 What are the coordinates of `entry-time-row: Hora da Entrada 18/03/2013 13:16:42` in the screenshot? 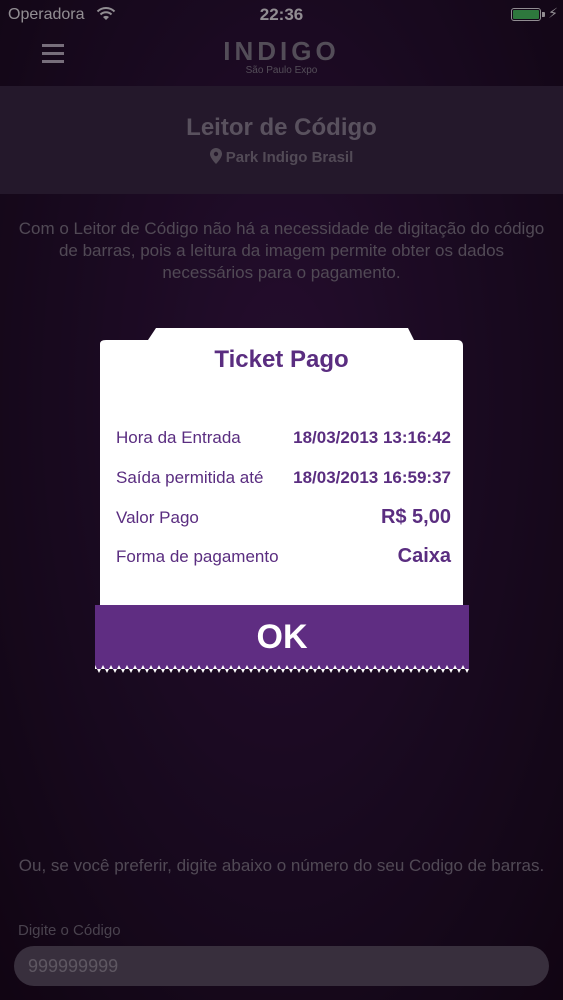 It's located at (283, 440).